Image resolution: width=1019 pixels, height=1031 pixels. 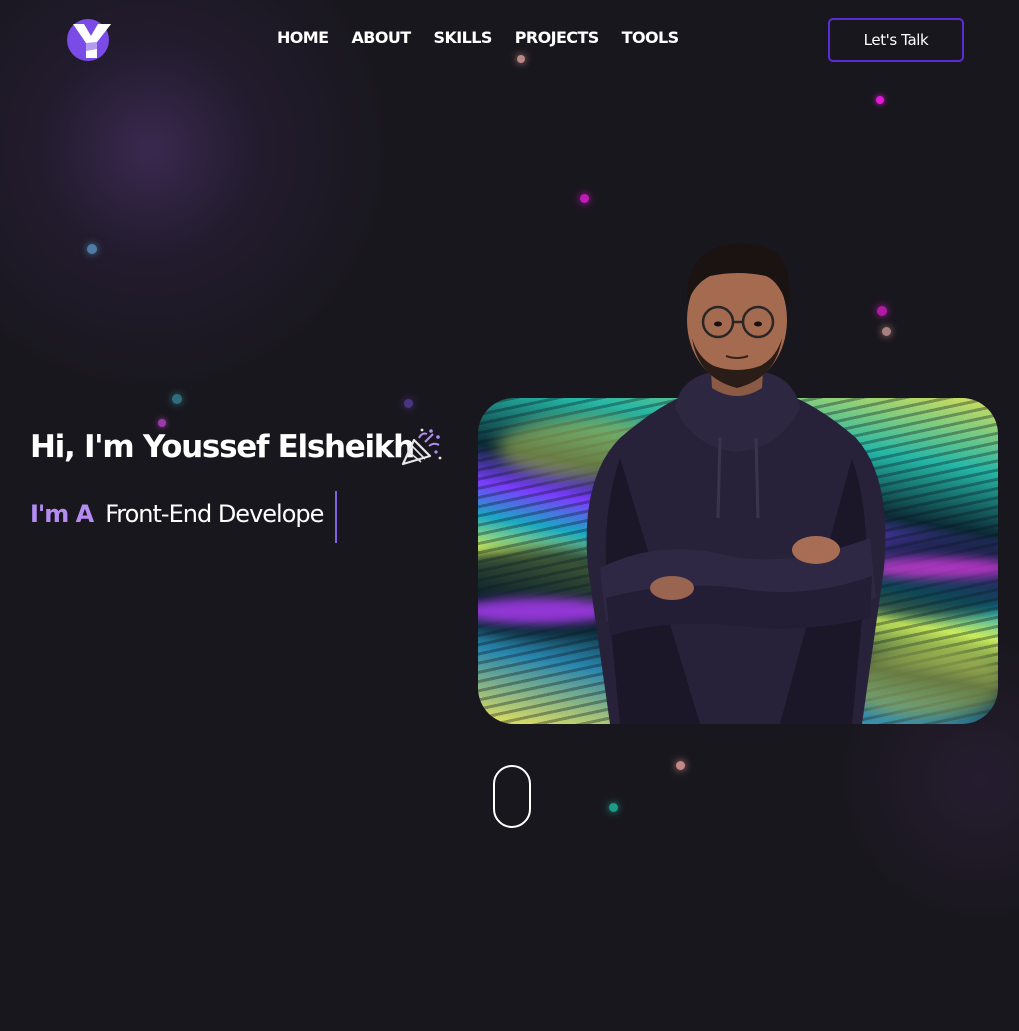 I want to click on nav-tools-link: TOOLS, so click(x=650, y=37).